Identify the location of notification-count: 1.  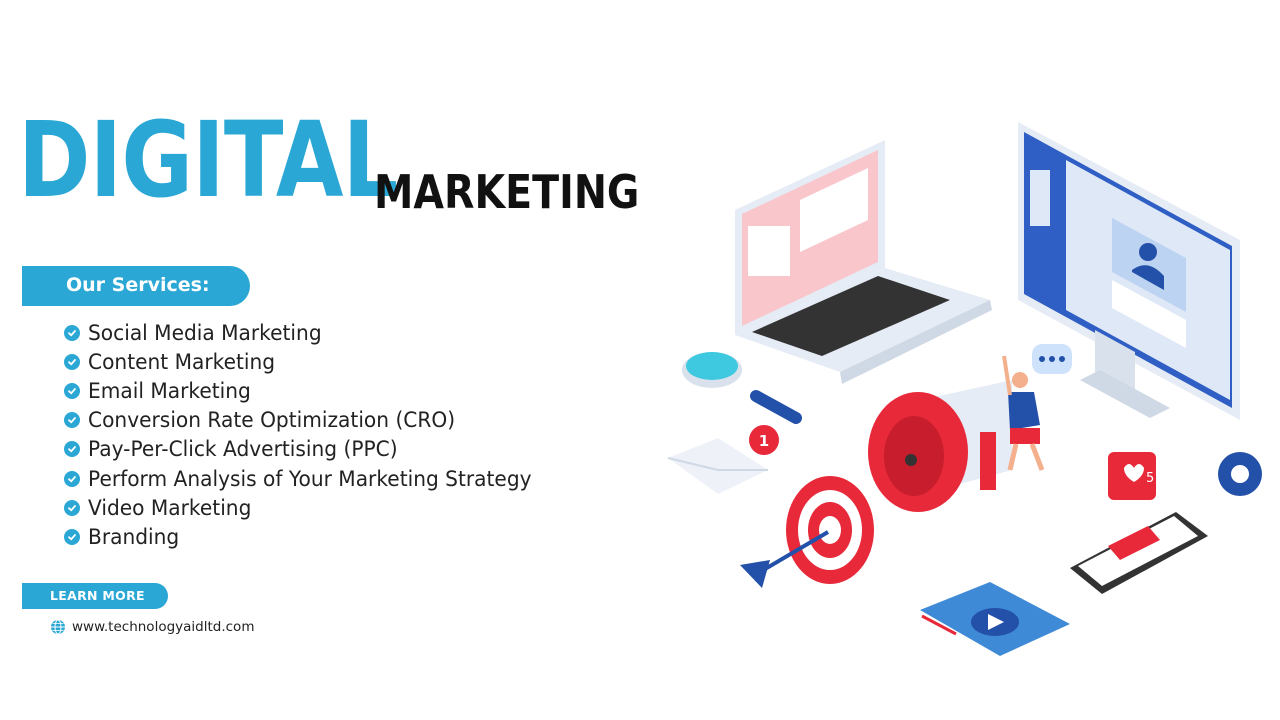
(764, 441).